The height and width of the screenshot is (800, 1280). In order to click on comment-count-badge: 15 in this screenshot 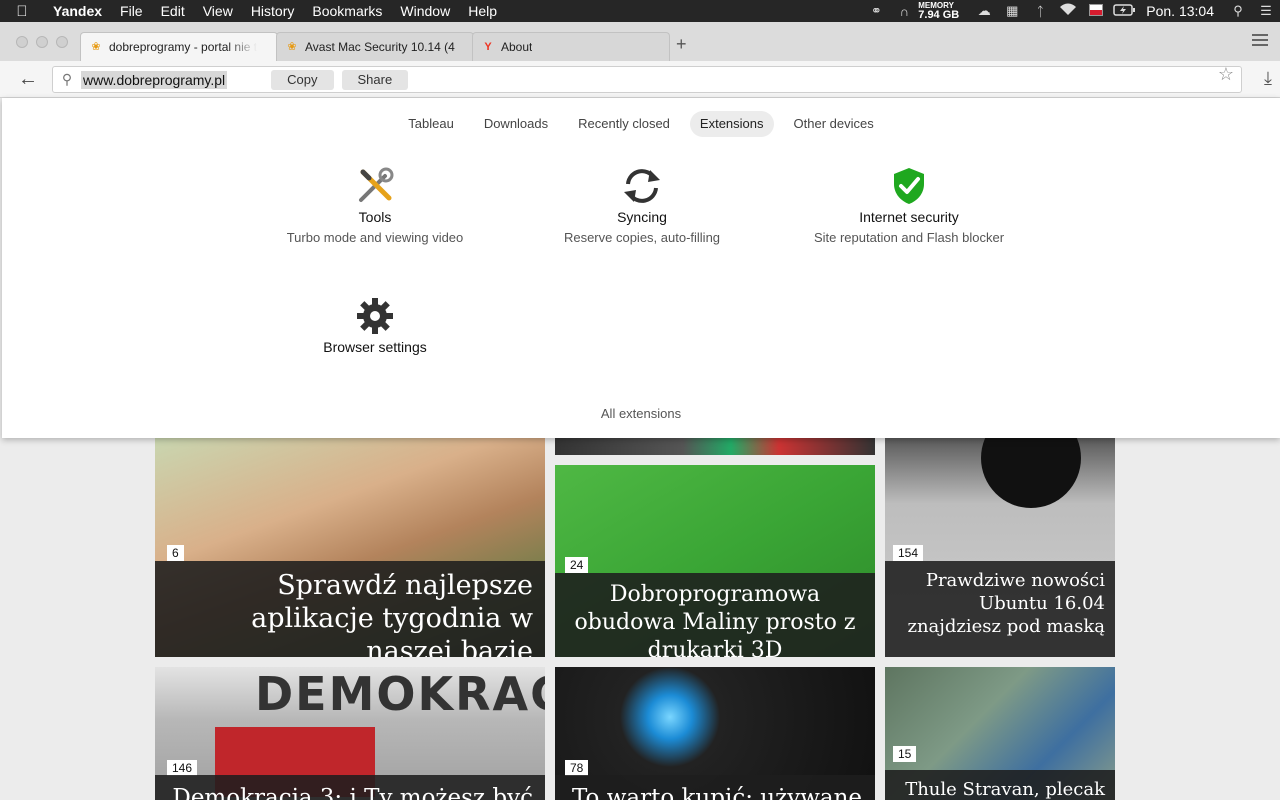, I will do `click(905, 754)`.